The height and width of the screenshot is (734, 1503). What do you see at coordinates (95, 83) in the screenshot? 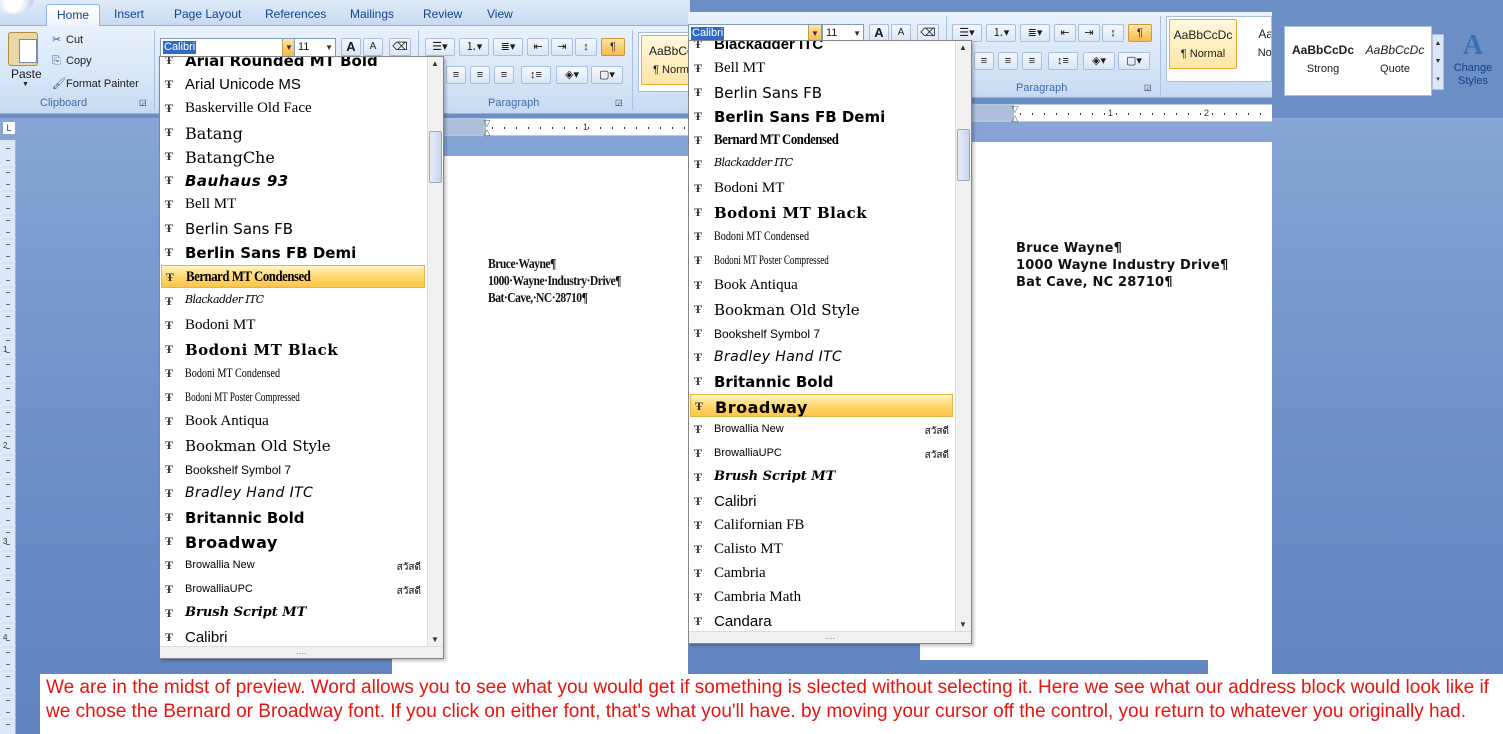
I see `format-painter-button: 🖌Format Painter` at bounding box center [95, 83].